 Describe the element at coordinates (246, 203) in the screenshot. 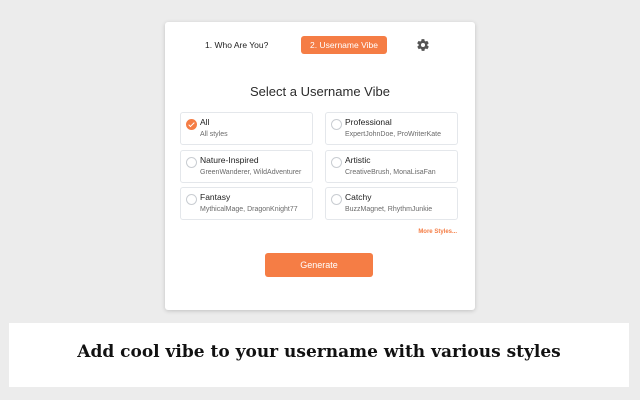

I see `option-fantasy: Fantasy MythicalMage, DragonKnight77` at that location.